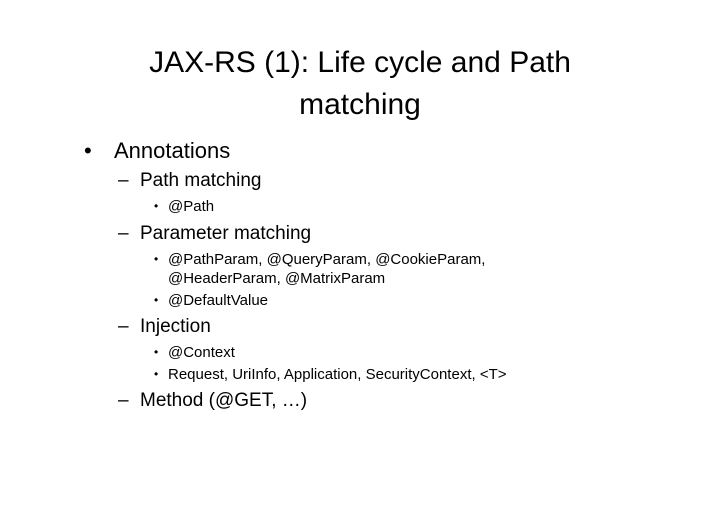  I want to click on bullet-annotations: • Annotations, so click(384, 150).